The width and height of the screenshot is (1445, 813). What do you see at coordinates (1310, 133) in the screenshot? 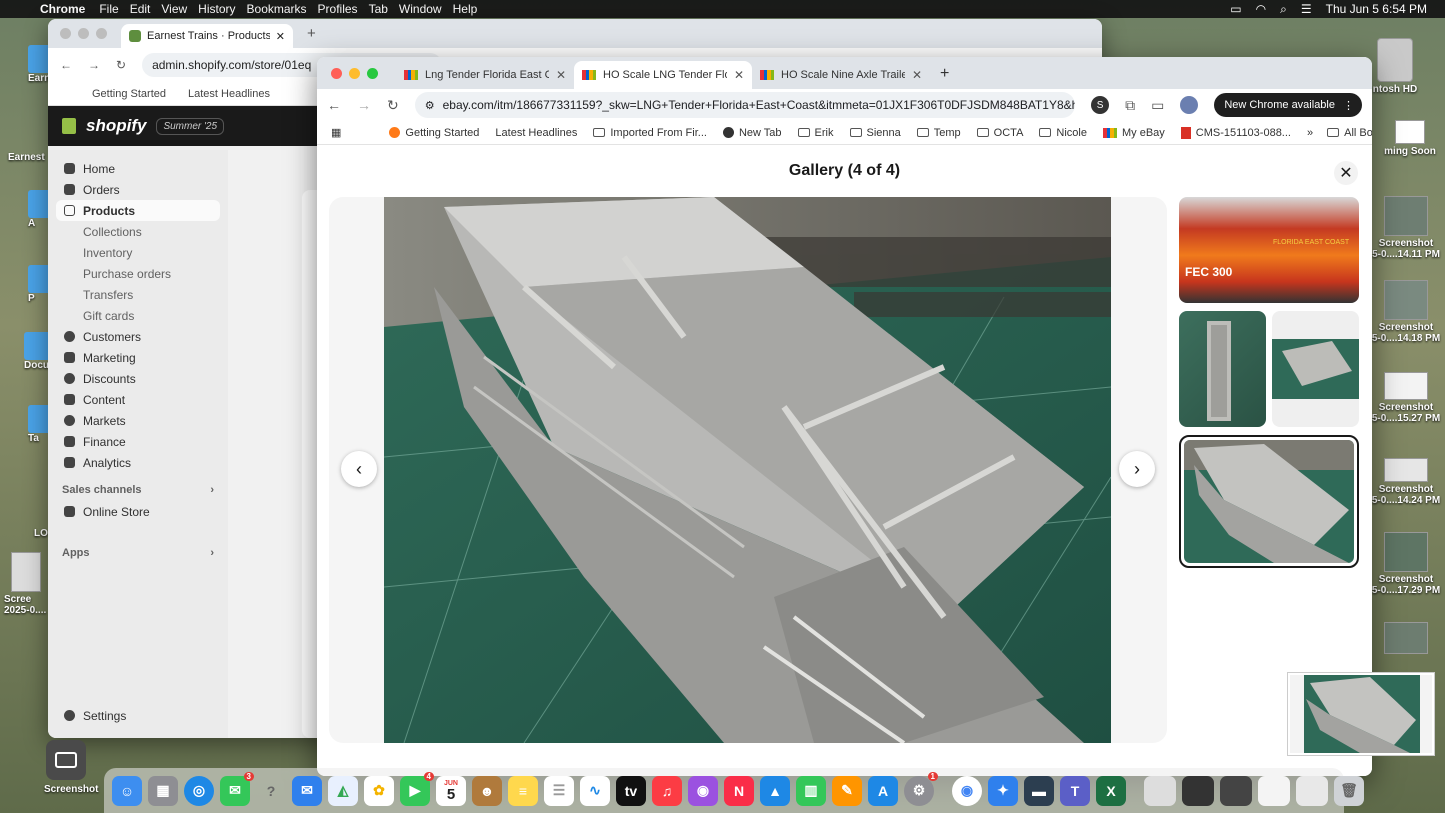
I see `bookmarks-overflow-button: »` at bounding box center [1310, 133].